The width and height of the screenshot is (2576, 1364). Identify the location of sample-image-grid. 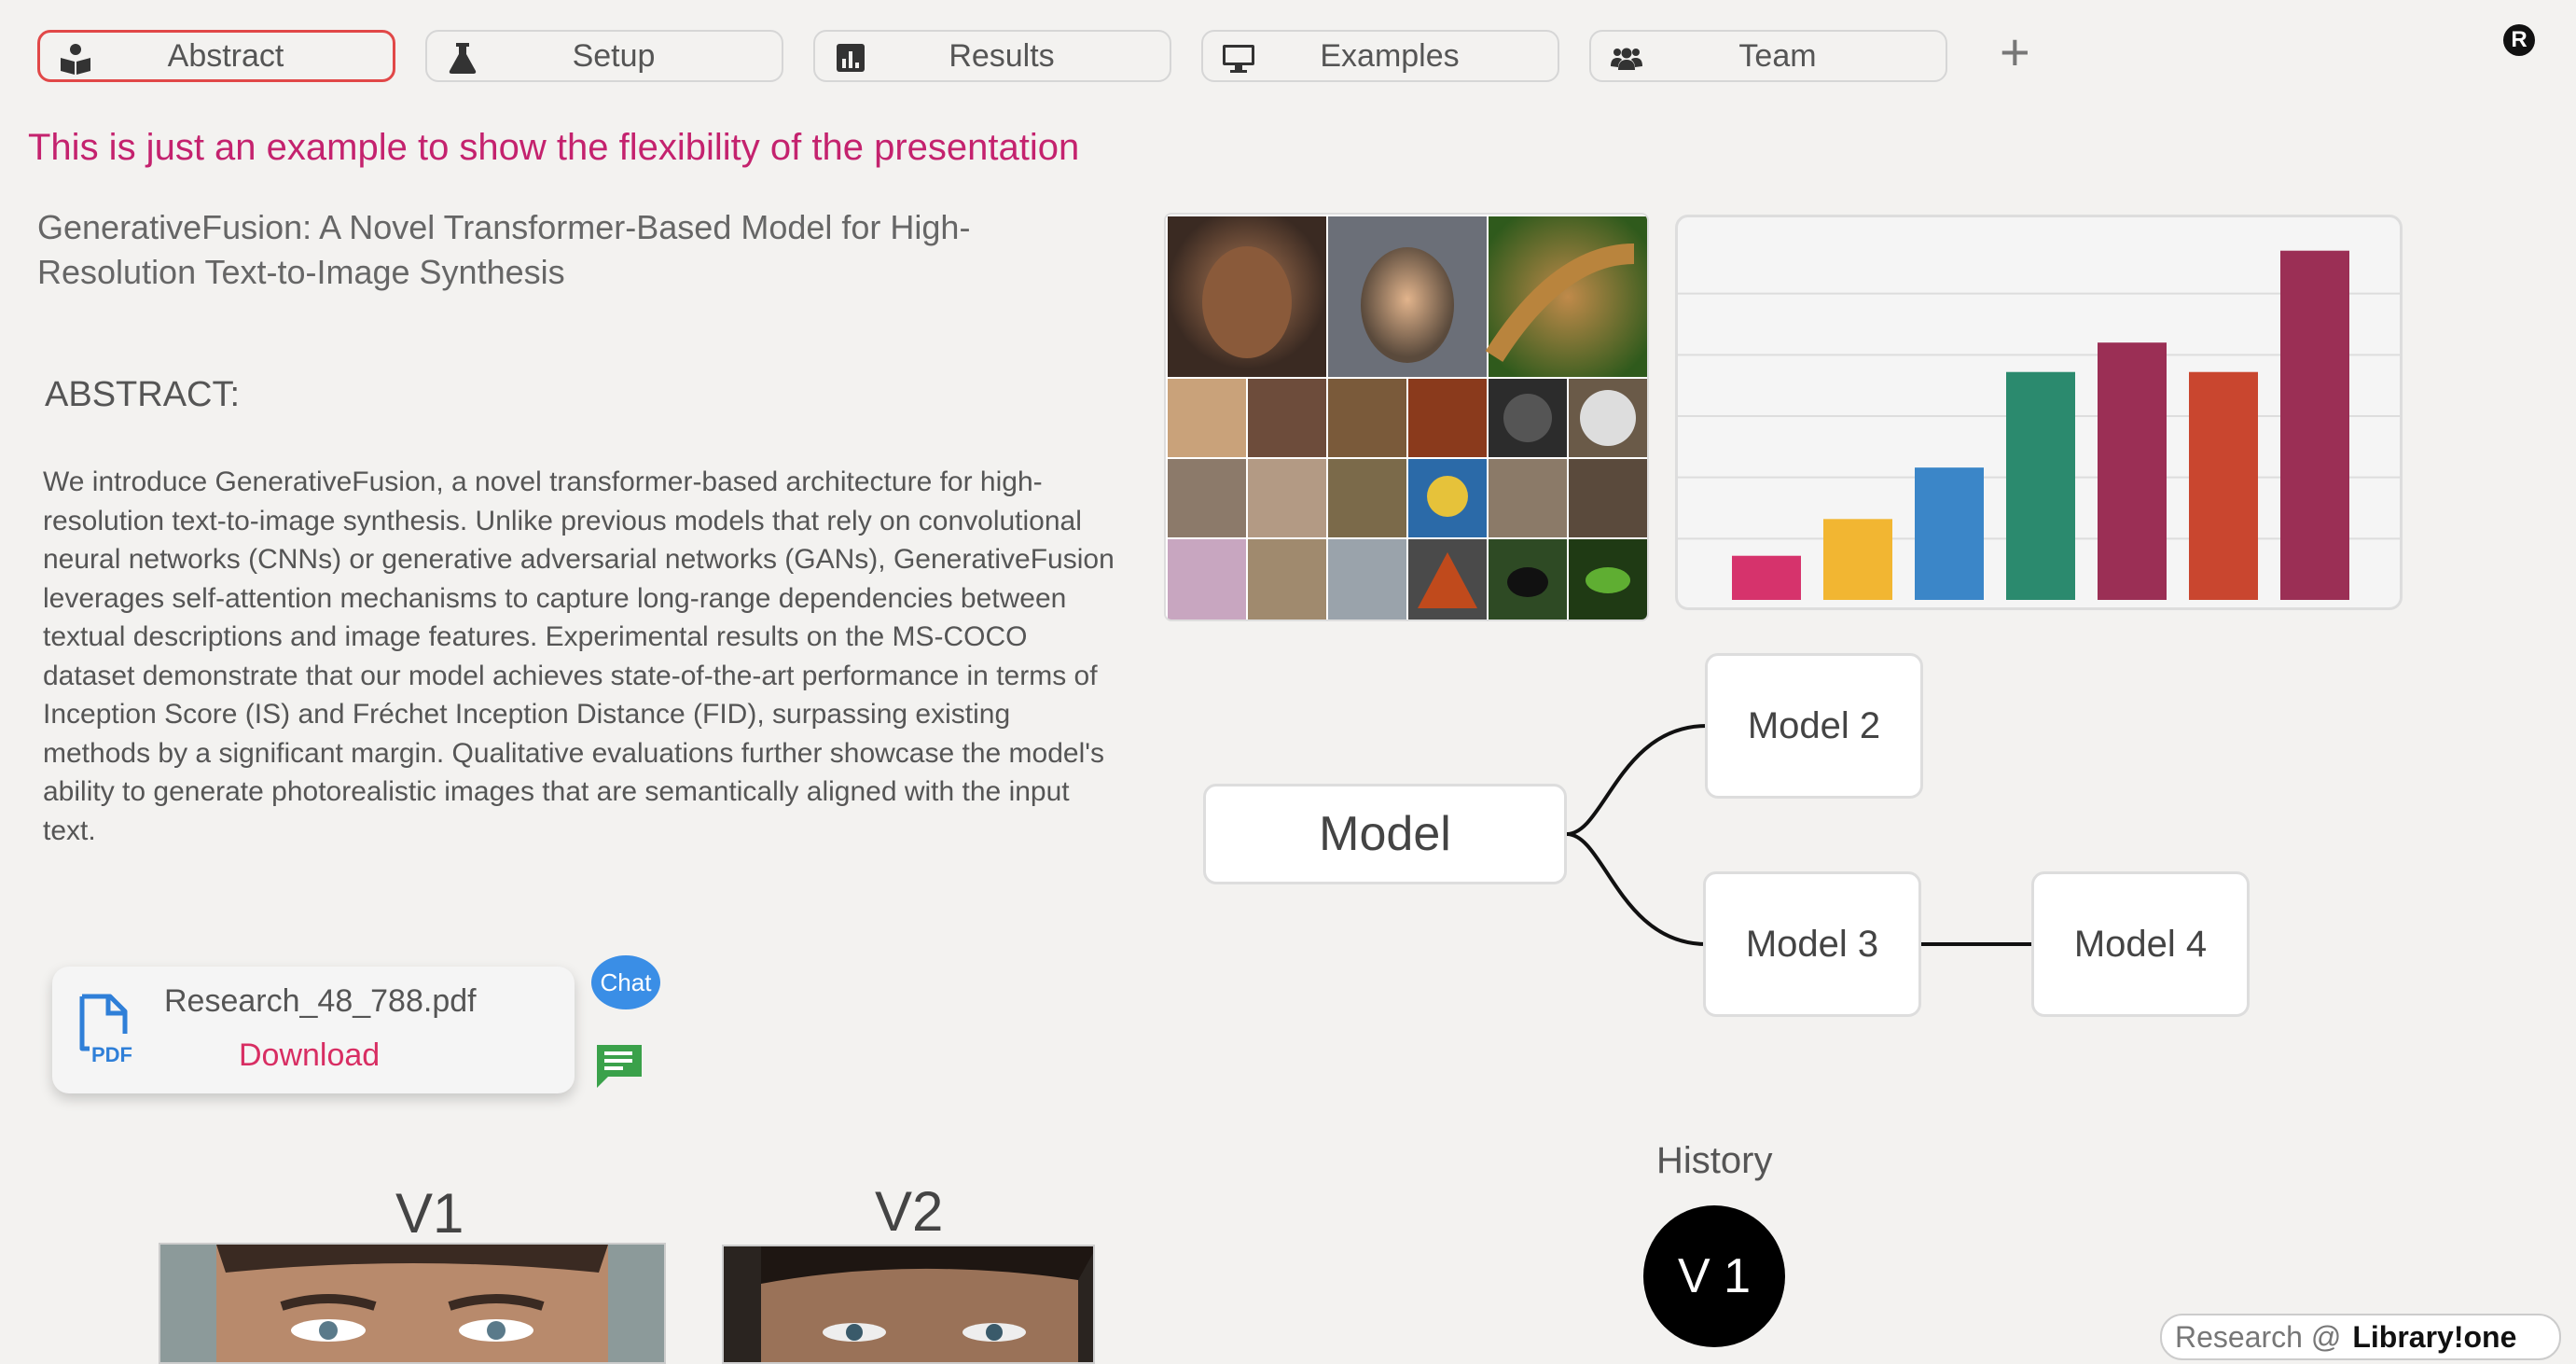
(1406, 417).